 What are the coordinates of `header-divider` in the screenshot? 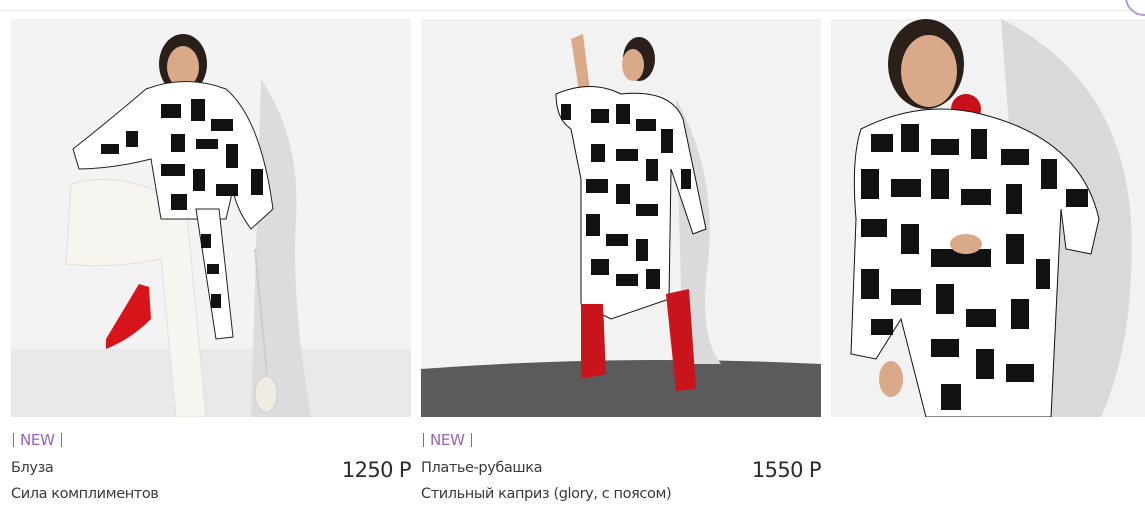 It's located at (572, 5).